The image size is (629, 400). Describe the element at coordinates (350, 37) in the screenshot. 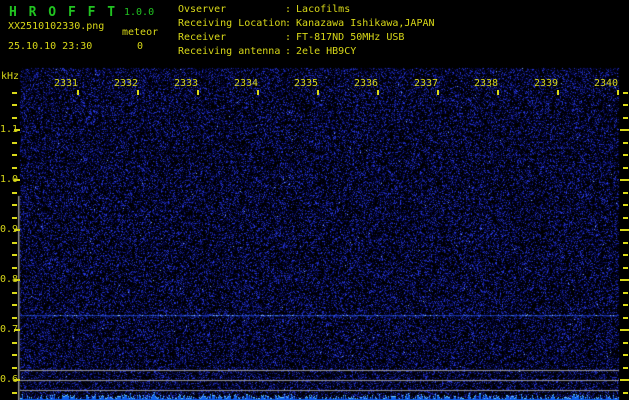

I see `info-value: FT-817ND 50MHz USB` at that location.